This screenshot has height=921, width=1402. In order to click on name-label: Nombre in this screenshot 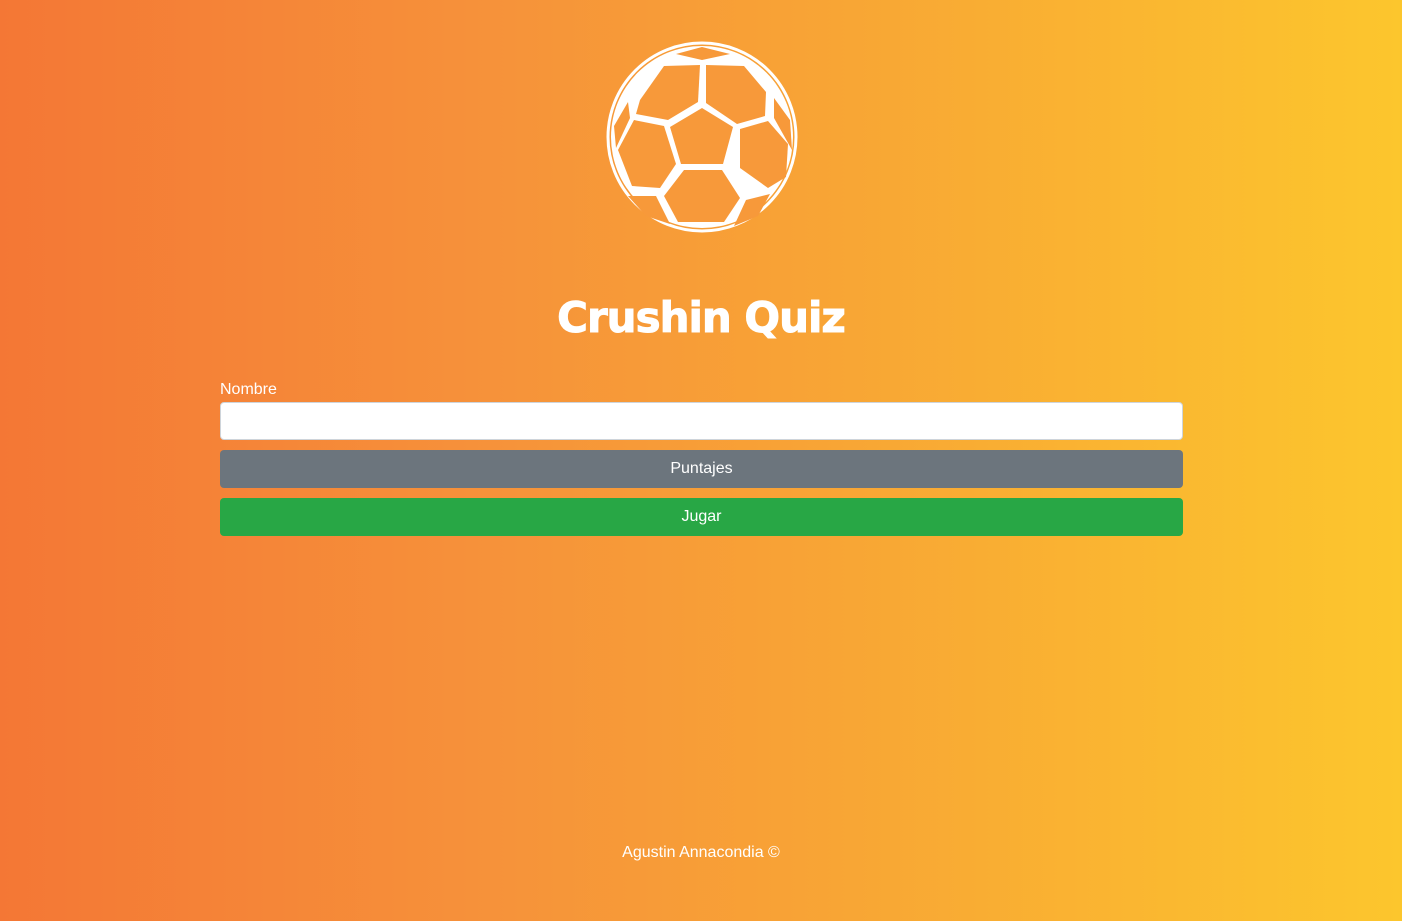, I will do `click(248, 389)`.